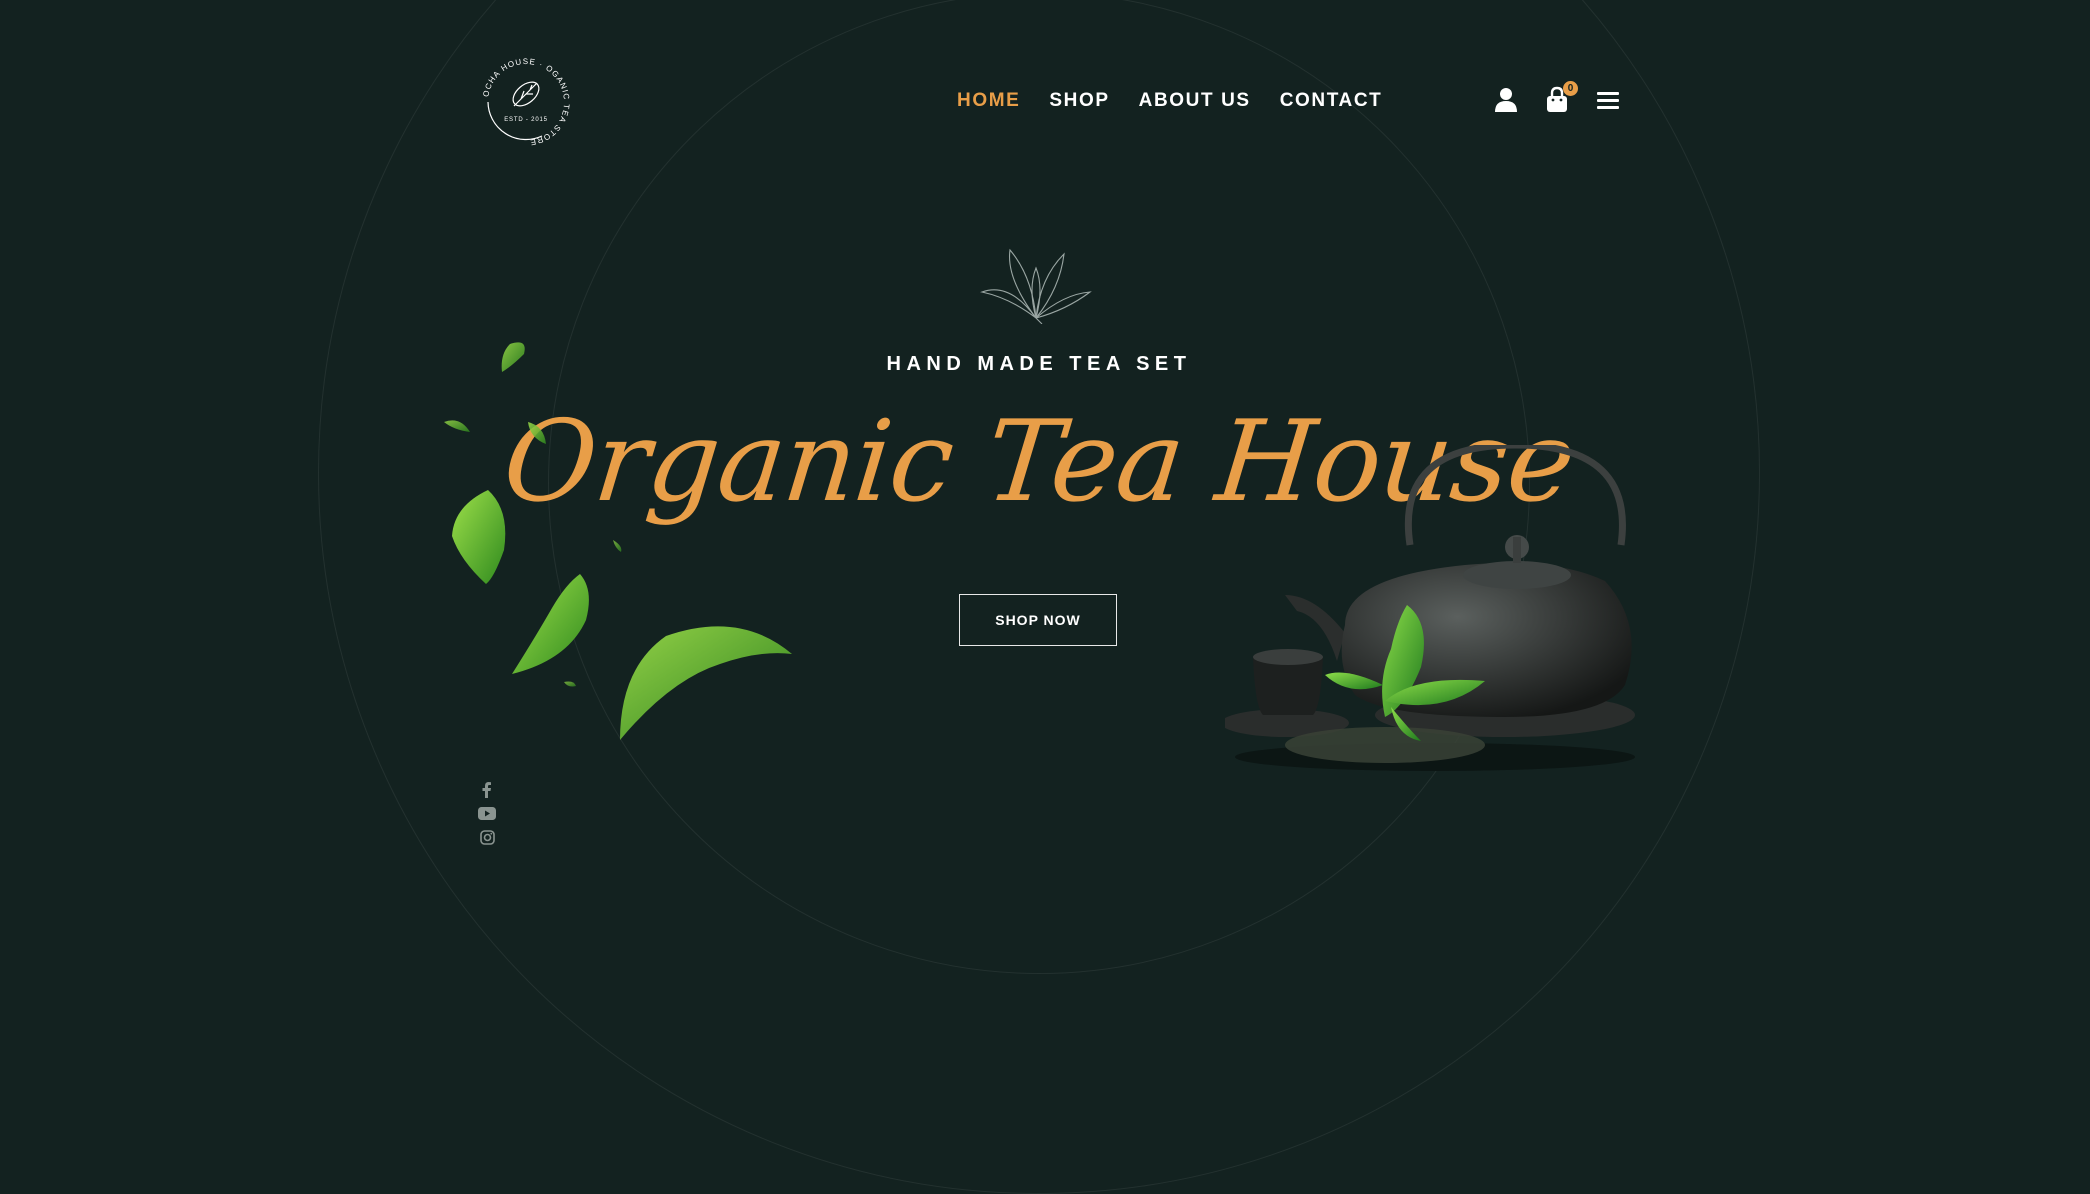 This screenshot has height=1194, width=2090. I want to click on facebook-link, so click(487, 789).